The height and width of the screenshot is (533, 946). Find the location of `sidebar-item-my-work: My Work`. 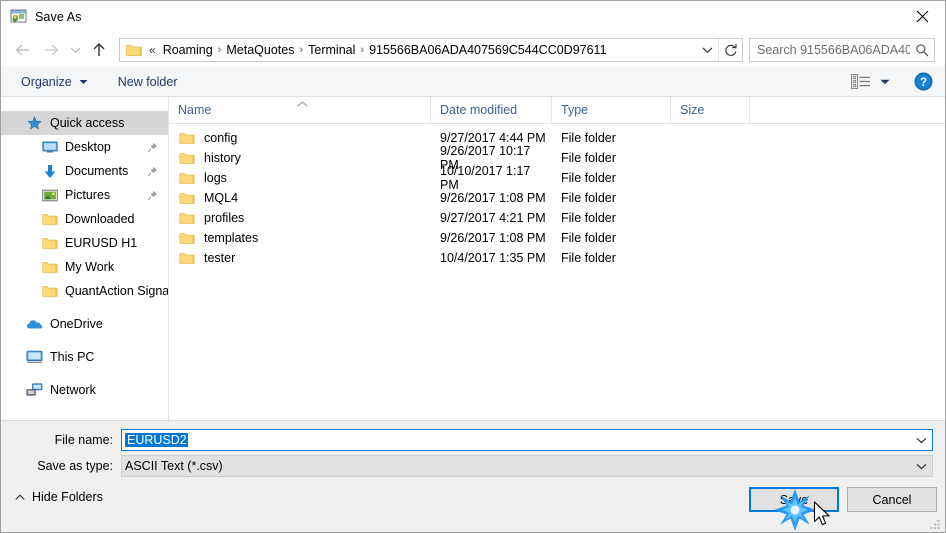

sidebar-item-my-work: My Work is located at coordinates (84, 267).